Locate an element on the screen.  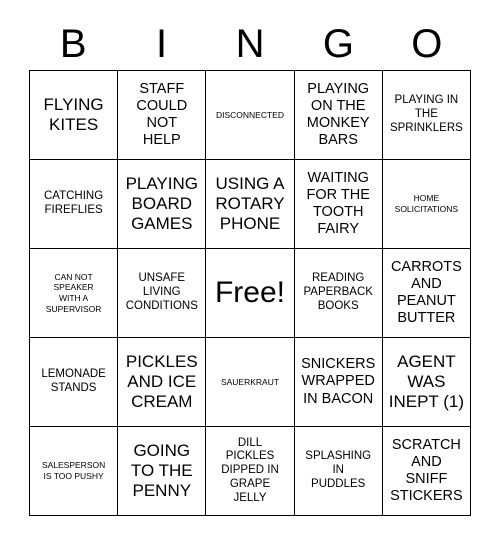
bingo-cell-label: FLYING KITES is located at coordinates (73, 114).